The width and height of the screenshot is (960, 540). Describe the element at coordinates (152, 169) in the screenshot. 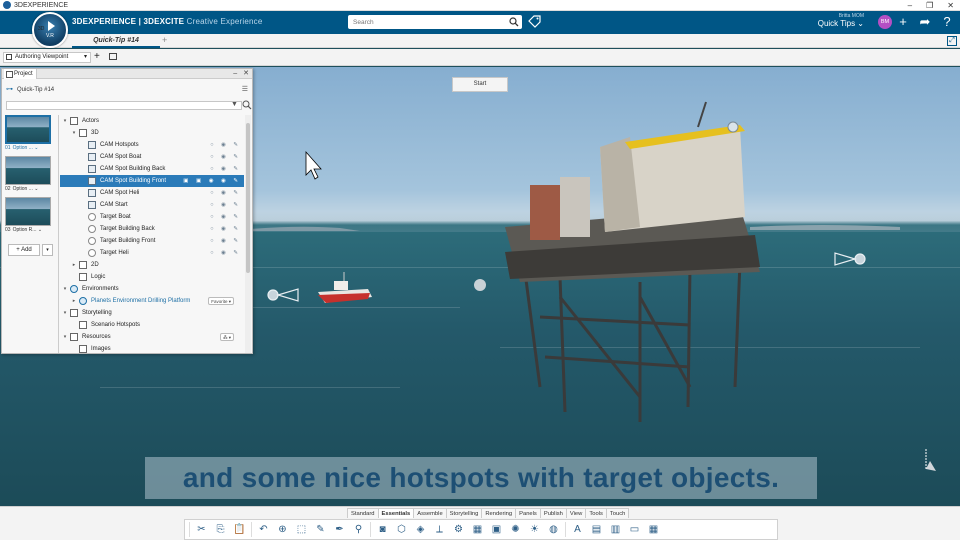

I see `tree-item: CAM Spot Building Back ○ ◉ ✎` at that location.